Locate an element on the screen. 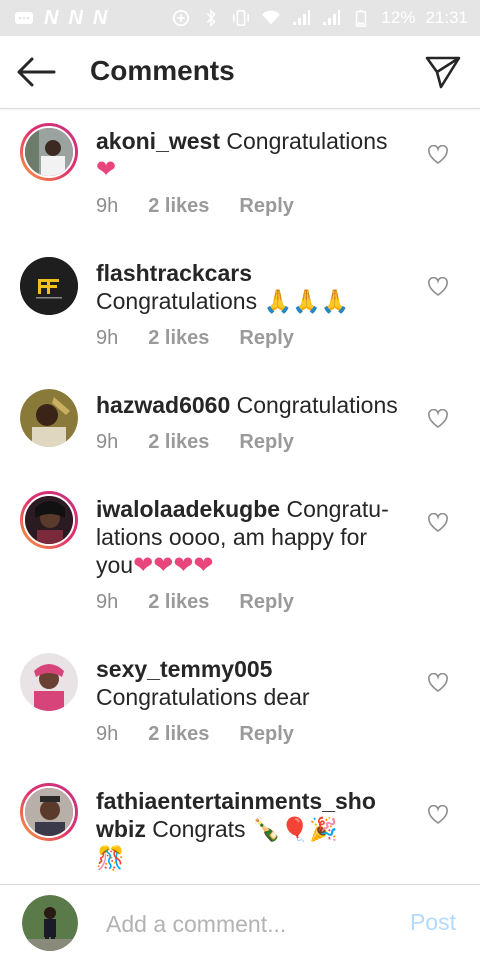  notification-n-3: N is located at coordinates (100, 18).